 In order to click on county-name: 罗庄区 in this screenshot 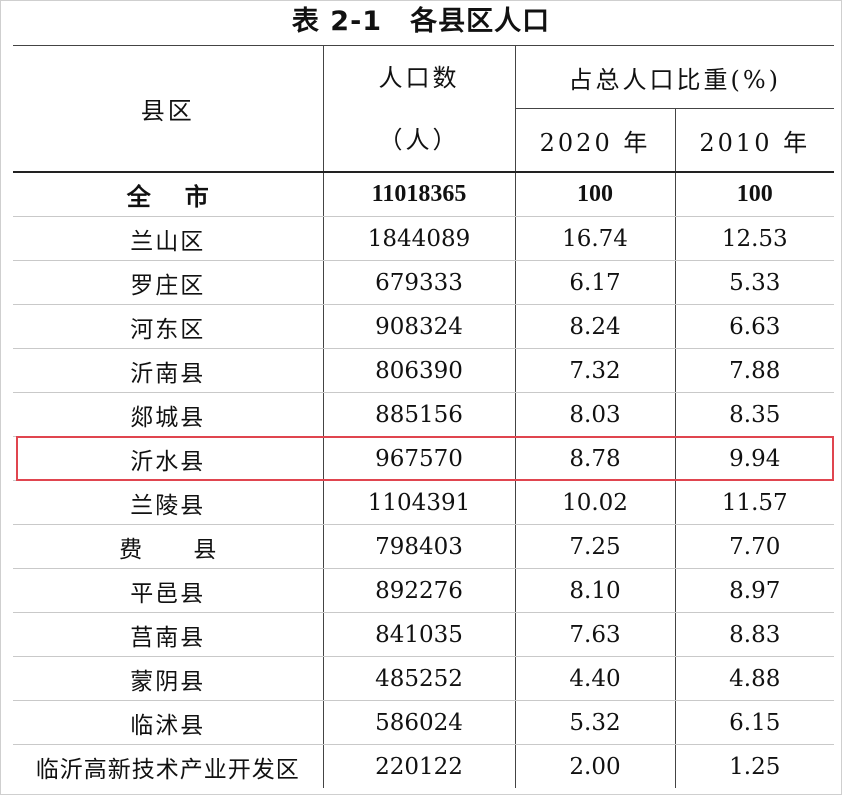, I will do `click(168, 282)`.